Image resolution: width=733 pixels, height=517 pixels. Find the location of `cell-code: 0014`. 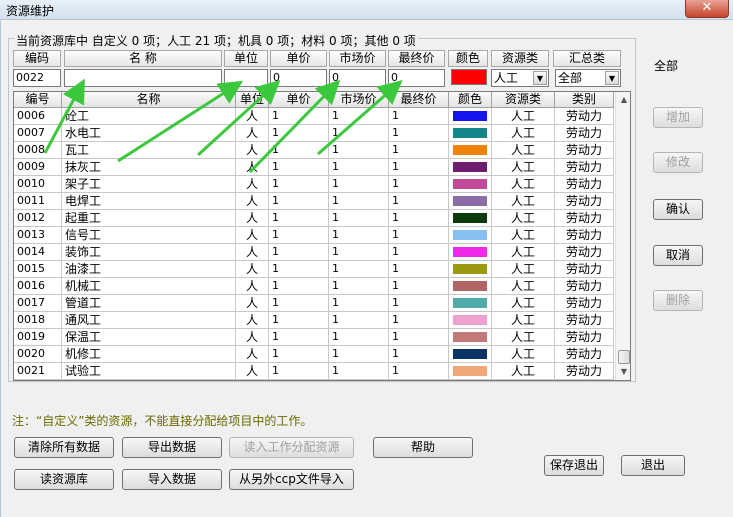

cell-code: 0014 is located at coordinates (38, 252).